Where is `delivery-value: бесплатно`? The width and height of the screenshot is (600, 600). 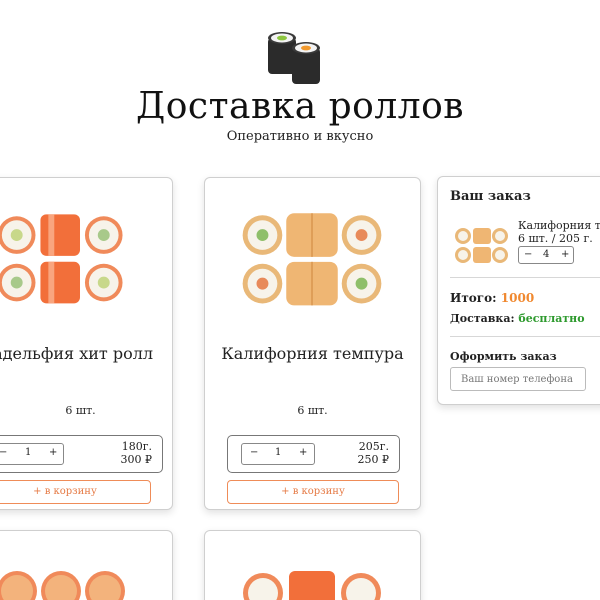
delivery-value: бесплатно is located at coordinates (551, 318).